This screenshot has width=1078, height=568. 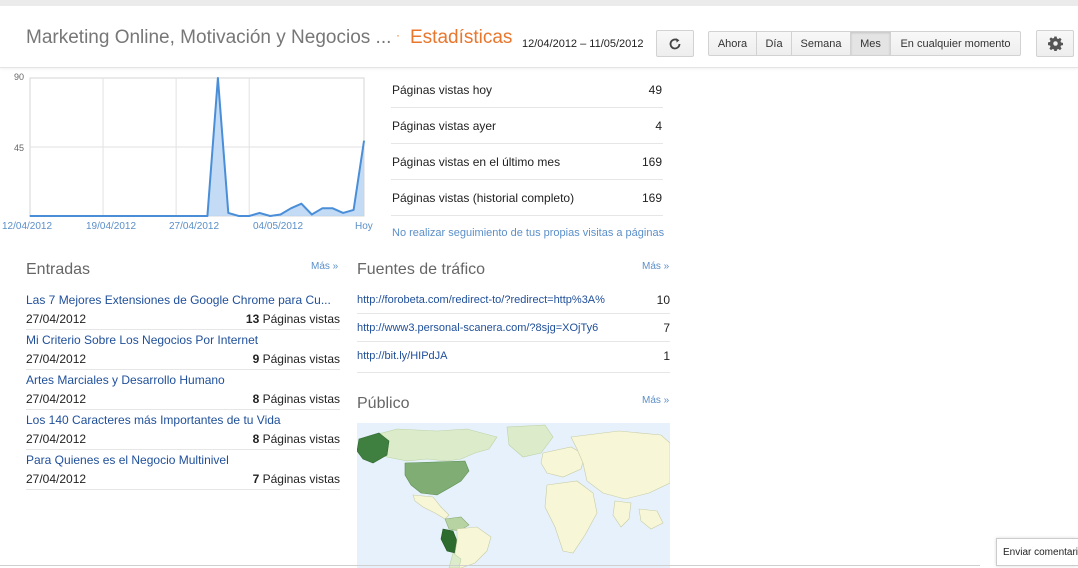 What do you see at coordinates (197, 147) in the screenshot?
I see `chart-plot` at bounding box center [197, 147].